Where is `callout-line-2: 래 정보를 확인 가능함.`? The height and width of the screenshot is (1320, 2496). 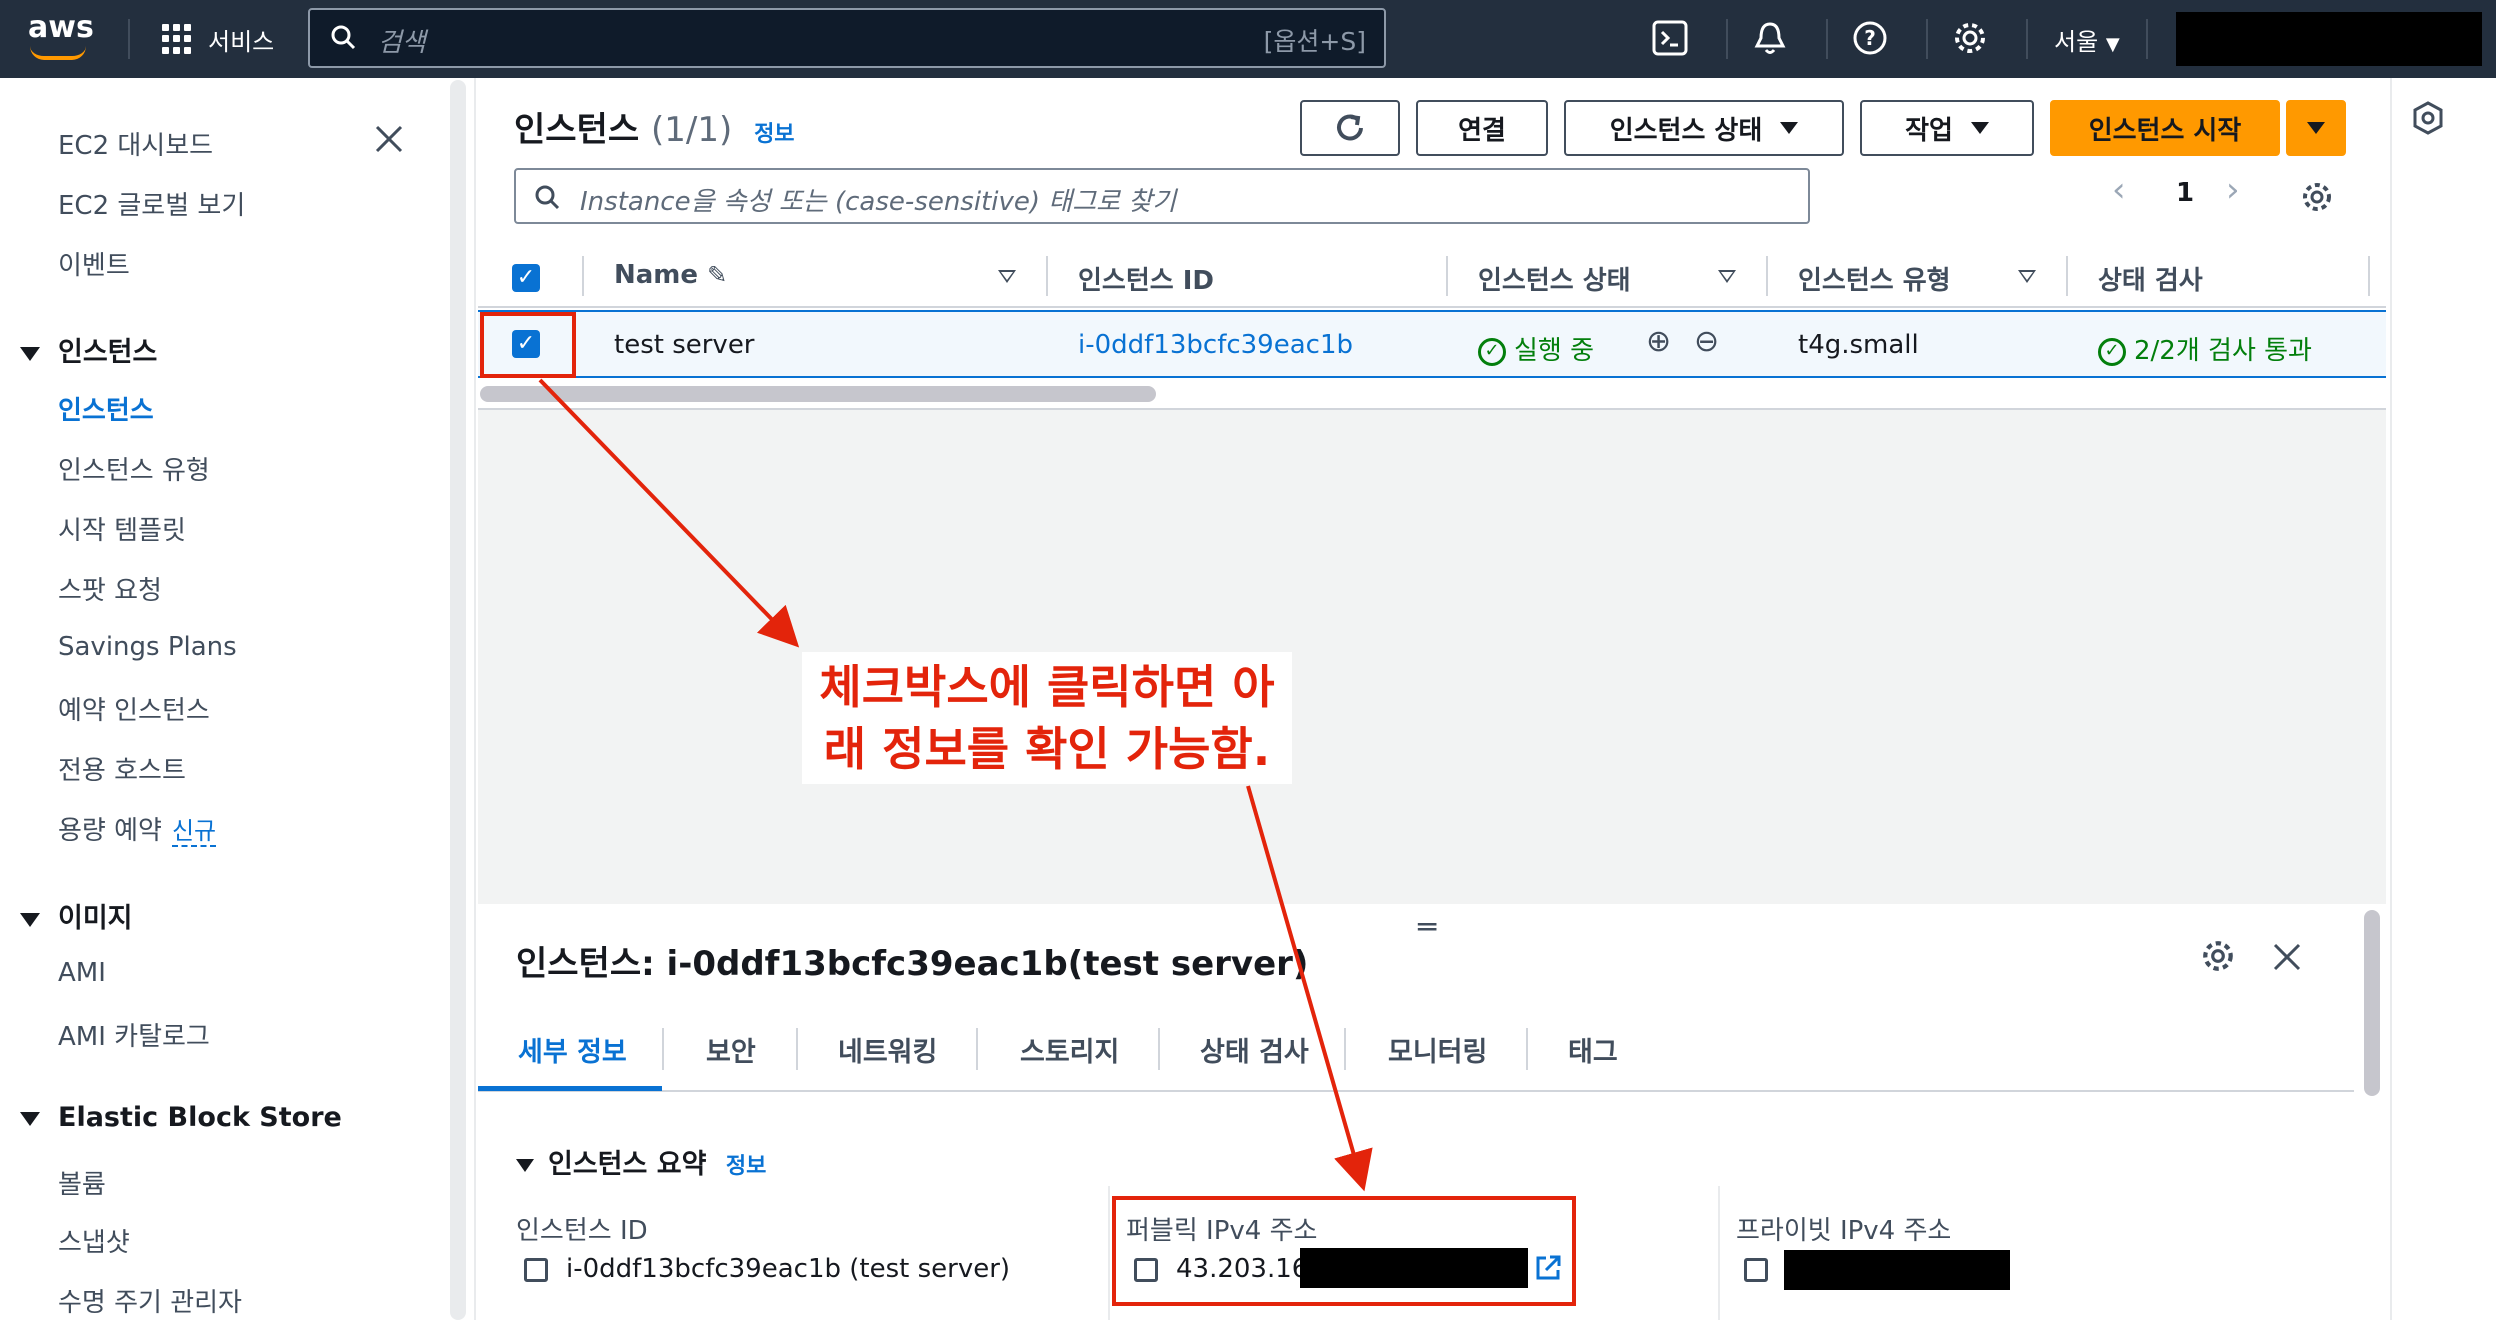 callout-line-2: 래 정보를 확인 가능함. is located at coordinates (1047, 749).